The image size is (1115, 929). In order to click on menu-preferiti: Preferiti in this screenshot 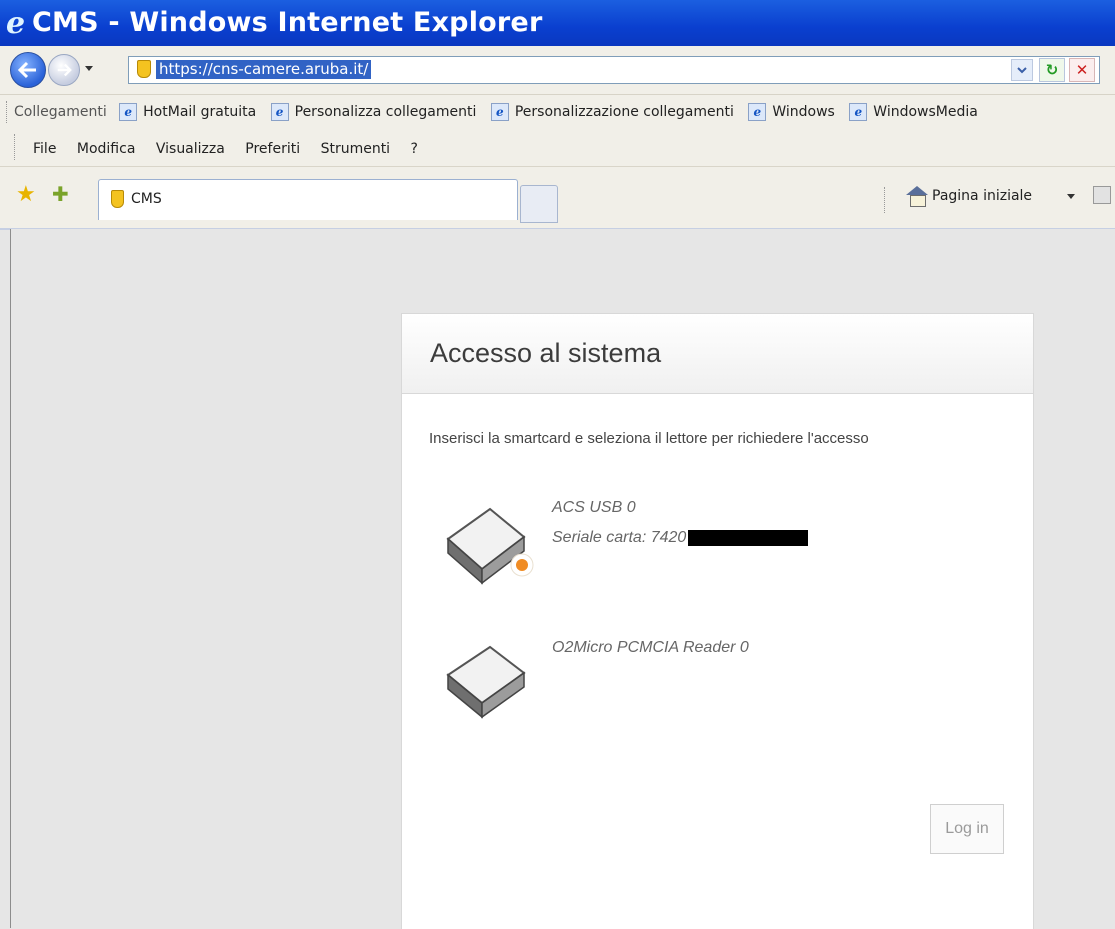, I will do `click(272, 149)`.